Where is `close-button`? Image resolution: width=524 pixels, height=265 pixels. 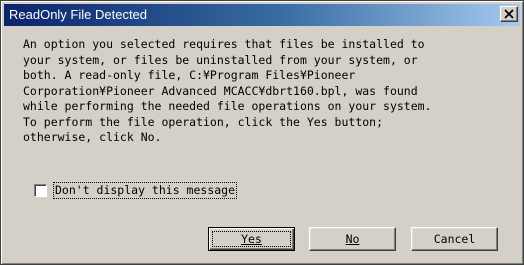 close-button is located at coordinates (509, 14).